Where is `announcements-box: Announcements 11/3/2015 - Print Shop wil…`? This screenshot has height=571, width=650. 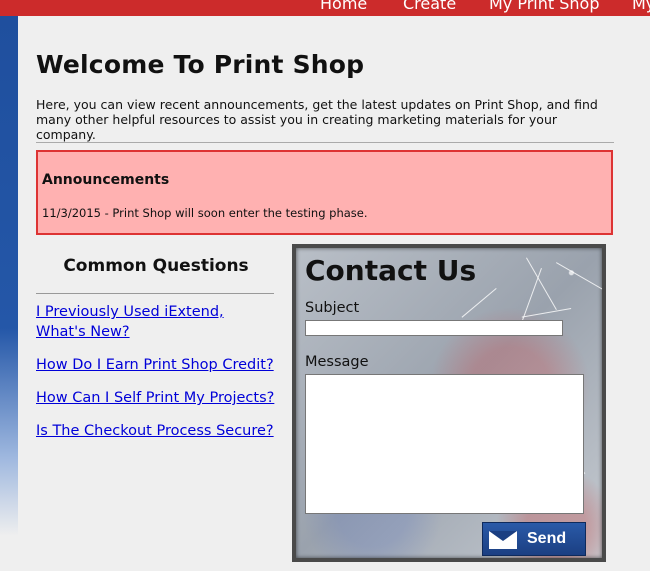 announcements-box: Announcements 11/3/2015 - Print Shop wil… is located at coordinates (324, 192).